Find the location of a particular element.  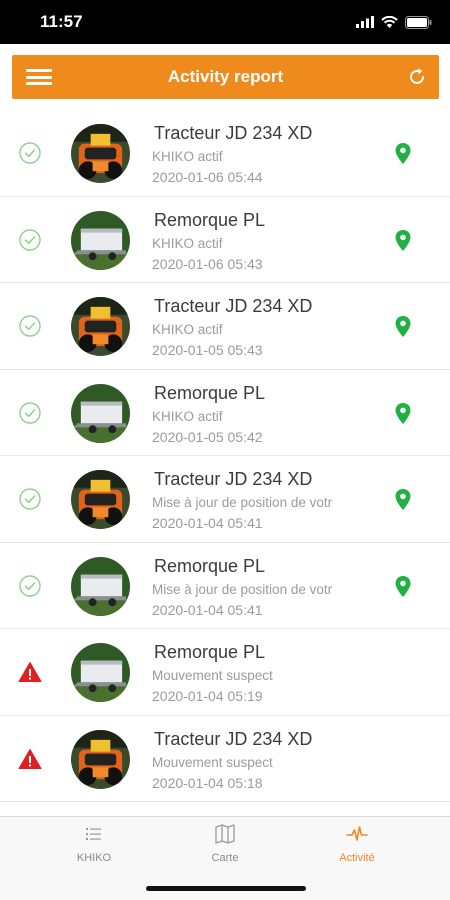

status-time: 11:57 is located at coordinates (61, 21).